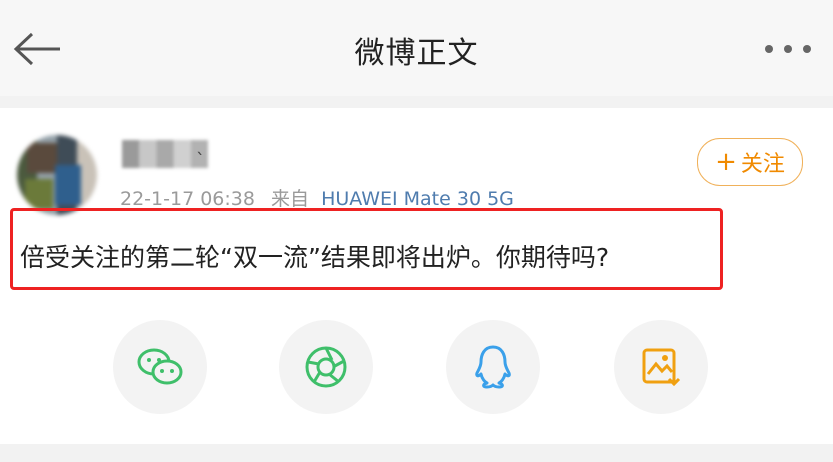 This screenshot has height=462, width=833. I want to click on save-image-icon, so click(661, 367).